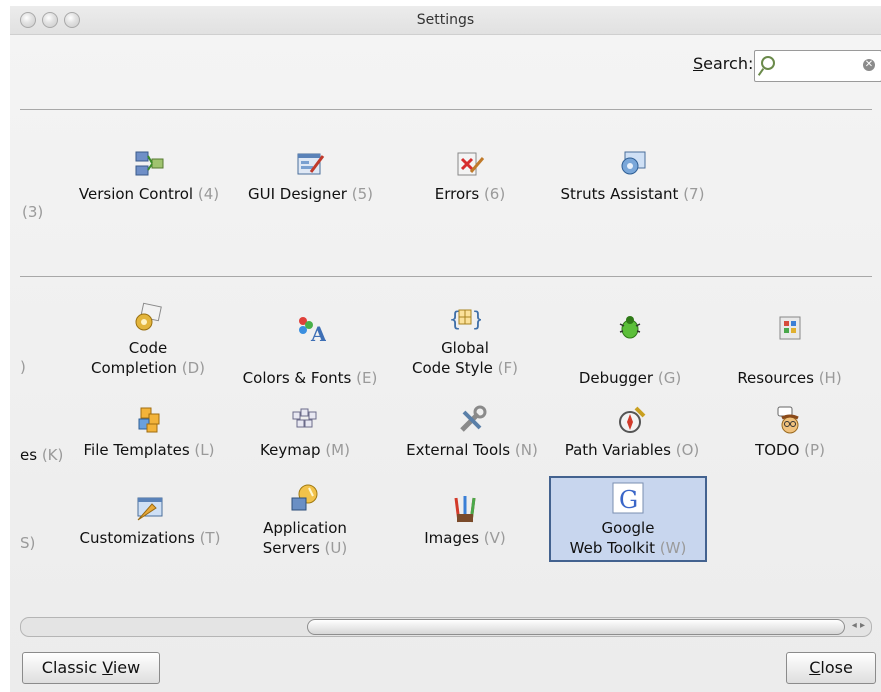 Image resolution: width=881 pixels, height=692 pixels. I want to click on search-icon, so click(768, 63).